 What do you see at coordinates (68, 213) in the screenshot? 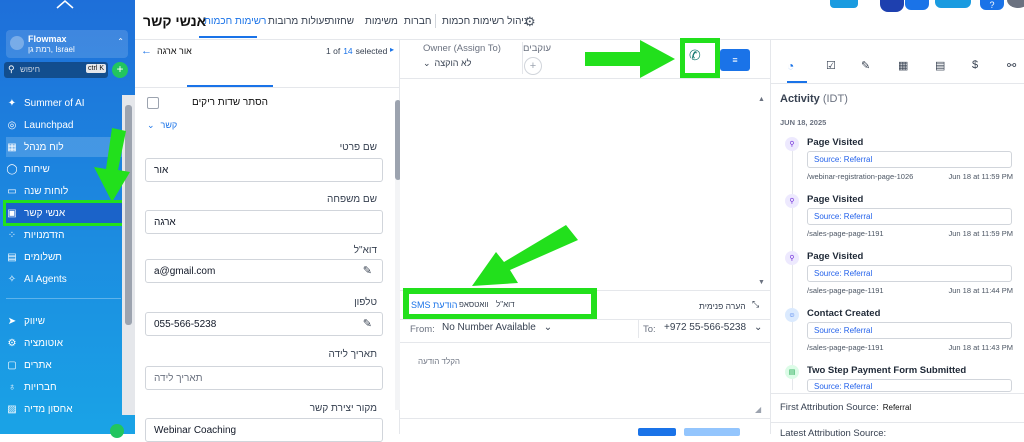
I see `sidebar-item-contacts: ▣ אנשי קשר` at bounding box center [68, 213].